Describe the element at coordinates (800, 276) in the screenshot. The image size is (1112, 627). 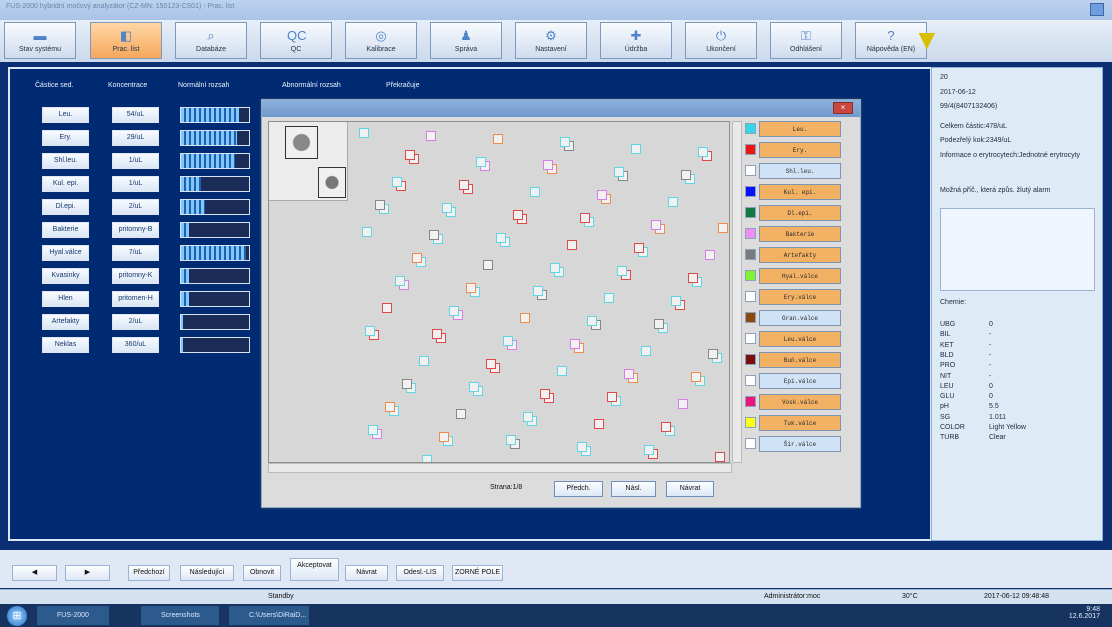
I see `legend-class-button: Hyal.válce` at that location.